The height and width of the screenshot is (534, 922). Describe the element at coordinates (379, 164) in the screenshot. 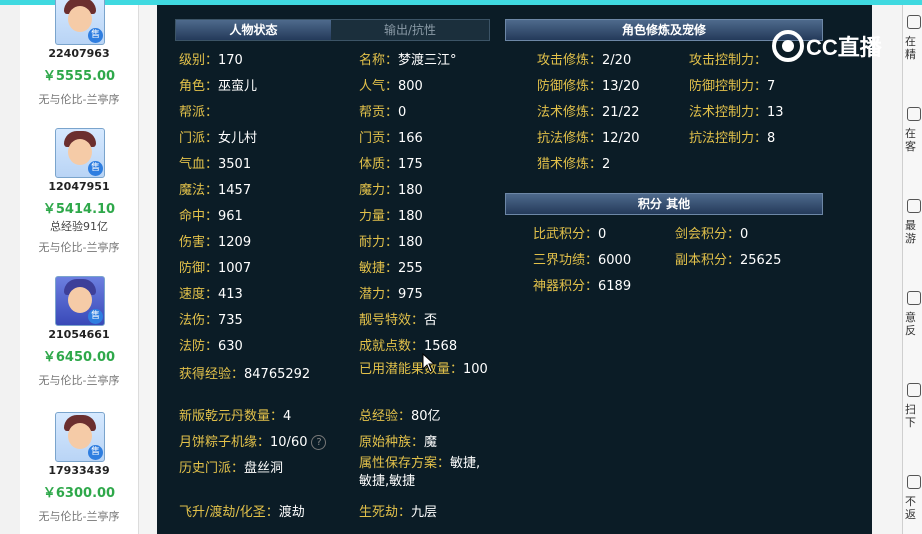

I see `stat-label: 体质：` at that location.